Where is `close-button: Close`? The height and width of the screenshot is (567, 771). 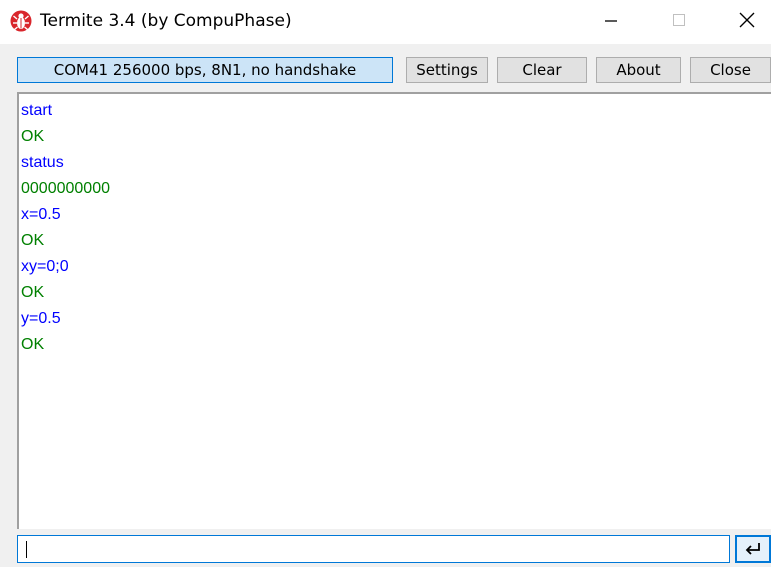
close-button: Close is located at coordinates (730, 70).